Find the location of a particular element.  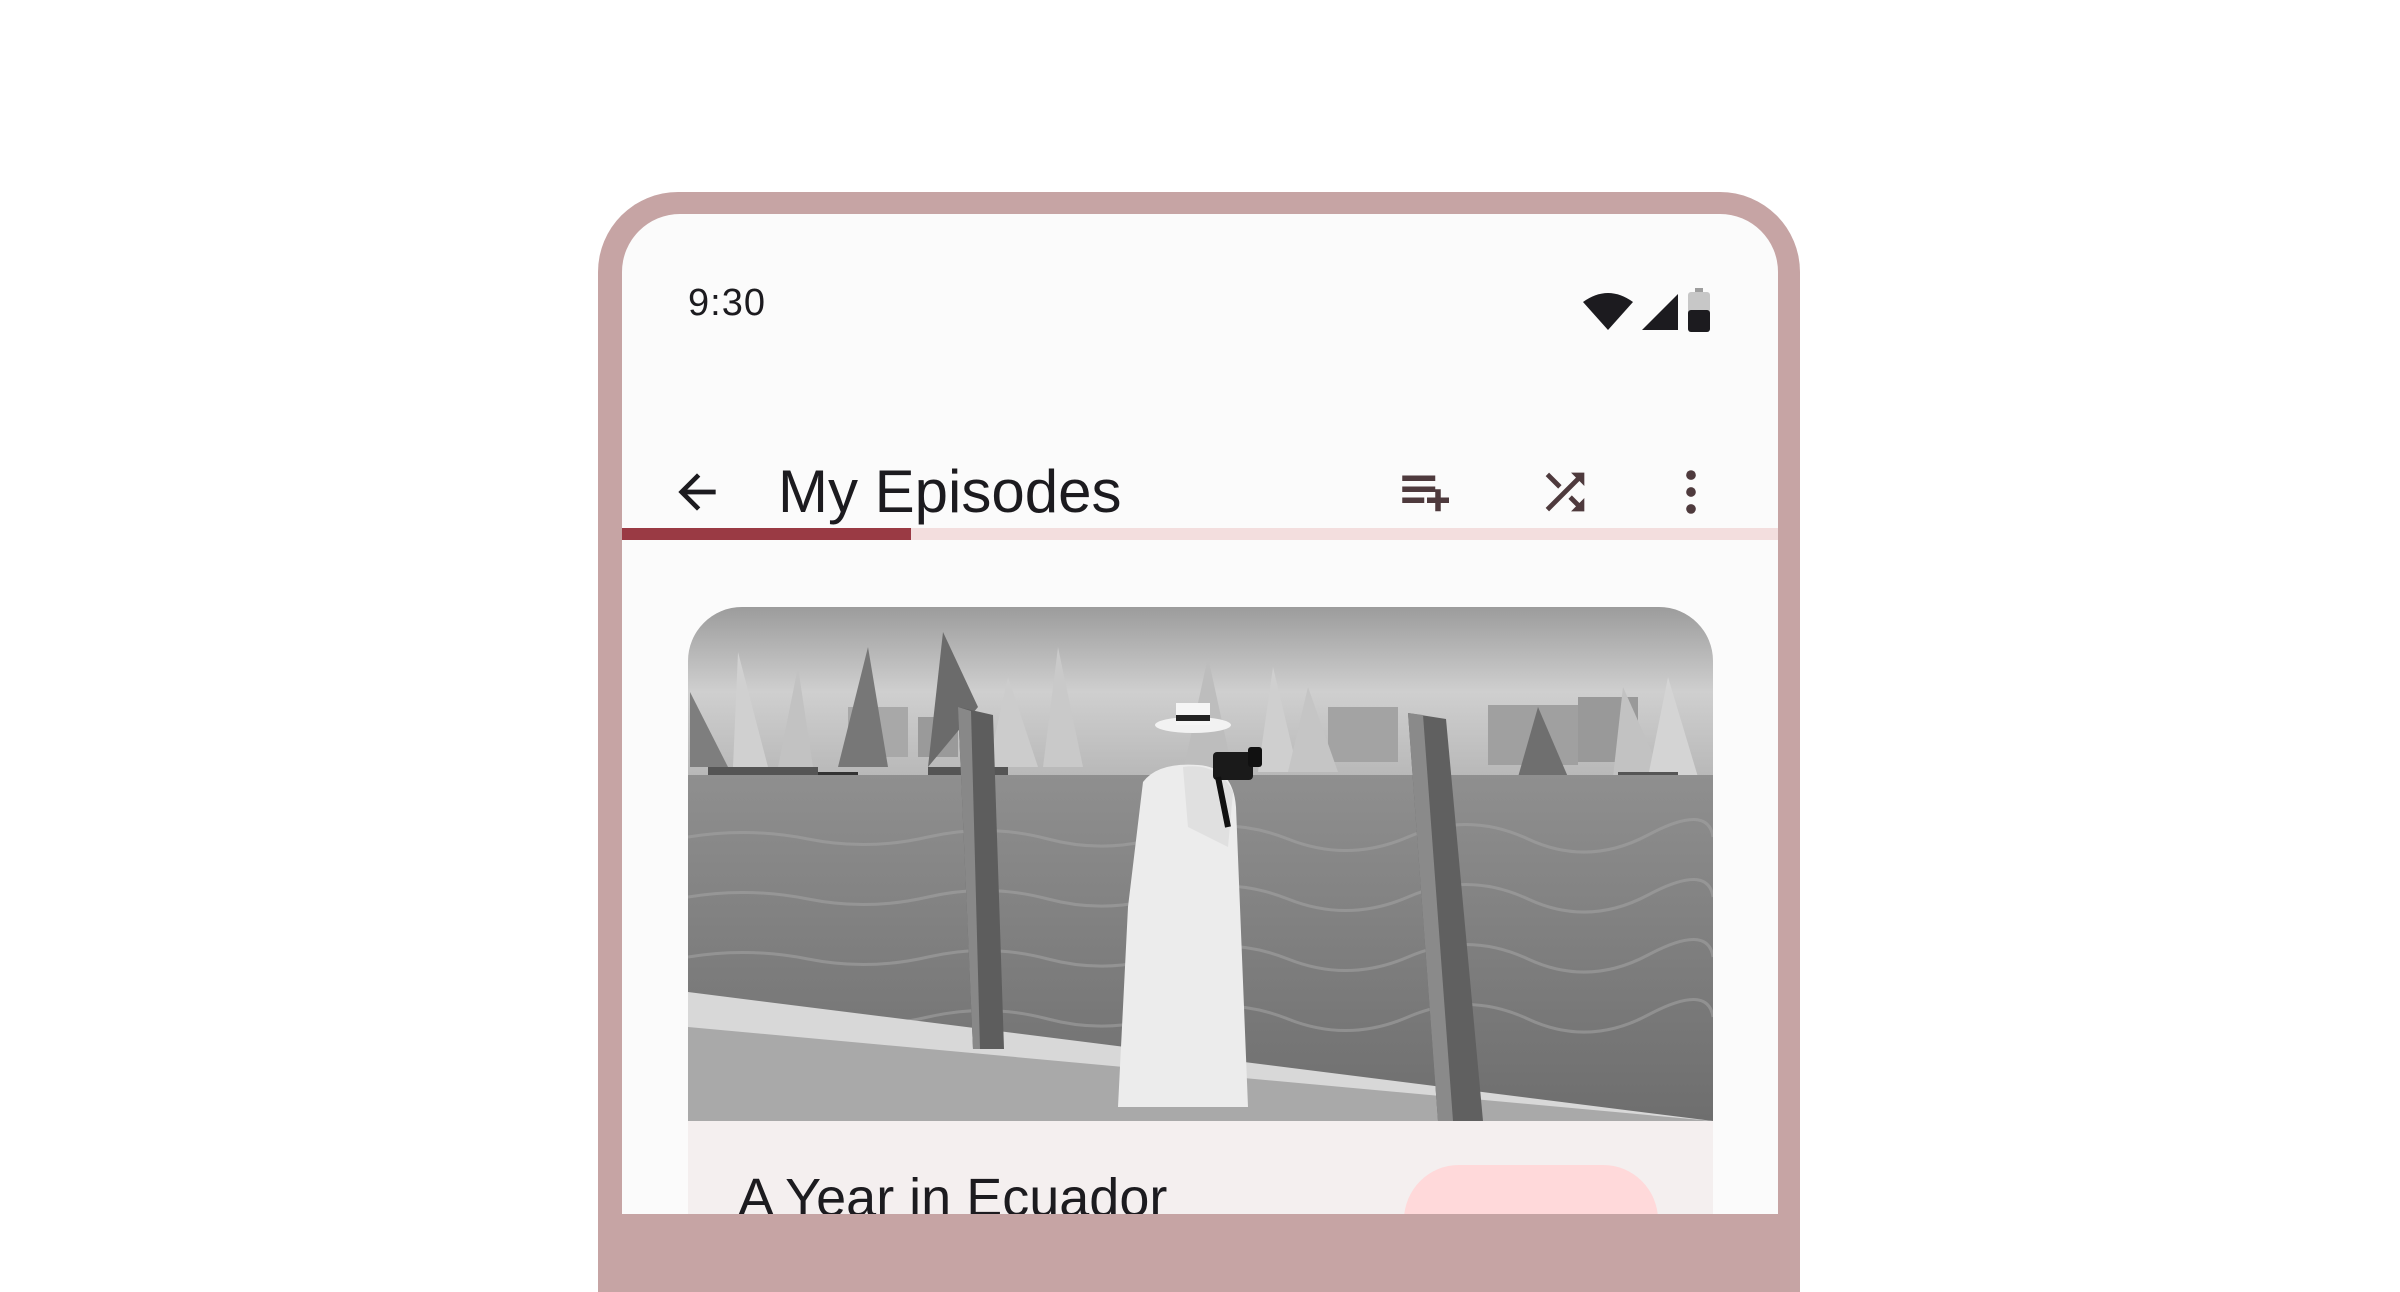

more-vert-icon is located at coordinates (1691, 492).